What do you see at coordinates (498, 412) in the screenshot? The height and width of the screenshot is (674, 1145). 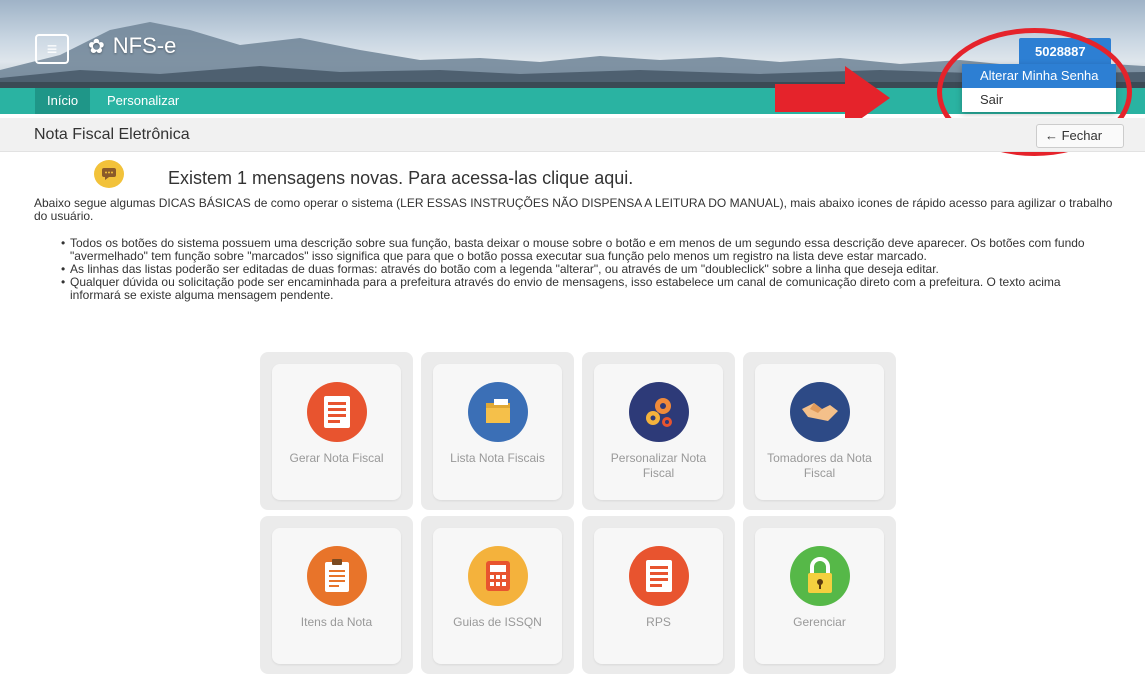 I see `box-icon` at bounding box center [498, 412].